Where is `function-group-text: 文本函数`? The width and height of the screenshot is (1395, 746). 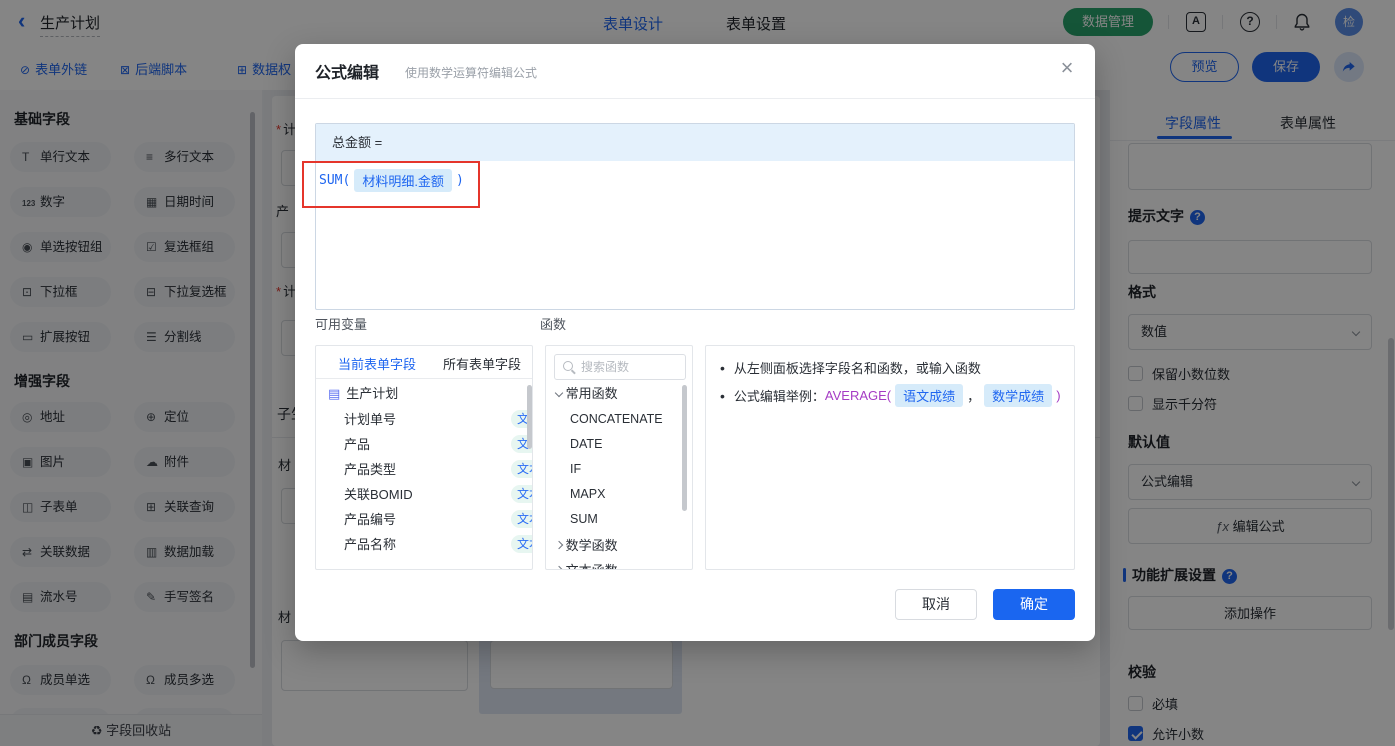 function-group-text: 文本函数 is located at coordinates (586, 563).